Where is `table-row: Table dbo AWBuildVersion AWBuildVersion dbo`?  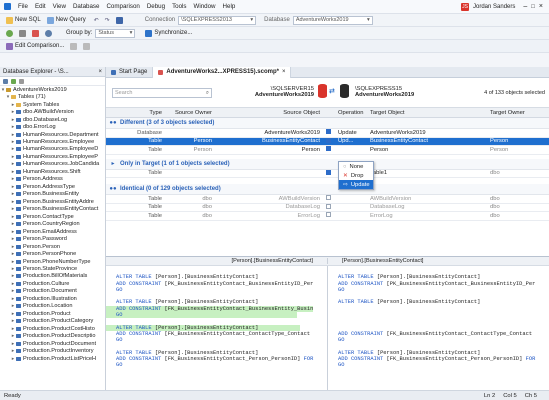
table-row: Table dbo AWBuildVersion AWBuildVersion dbo is located at coordinates (327, 199).